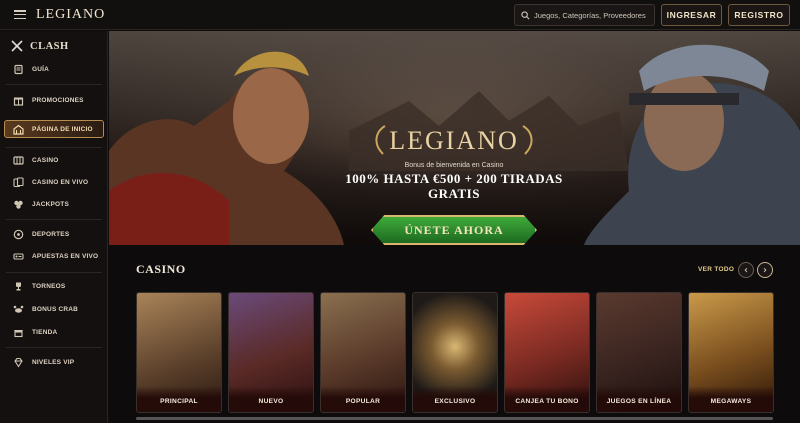 The width and height of the screenshot is (800, 423). I want to click on sidebar-item-niveles-vip: NIVELES VIP, so click(43, 362).